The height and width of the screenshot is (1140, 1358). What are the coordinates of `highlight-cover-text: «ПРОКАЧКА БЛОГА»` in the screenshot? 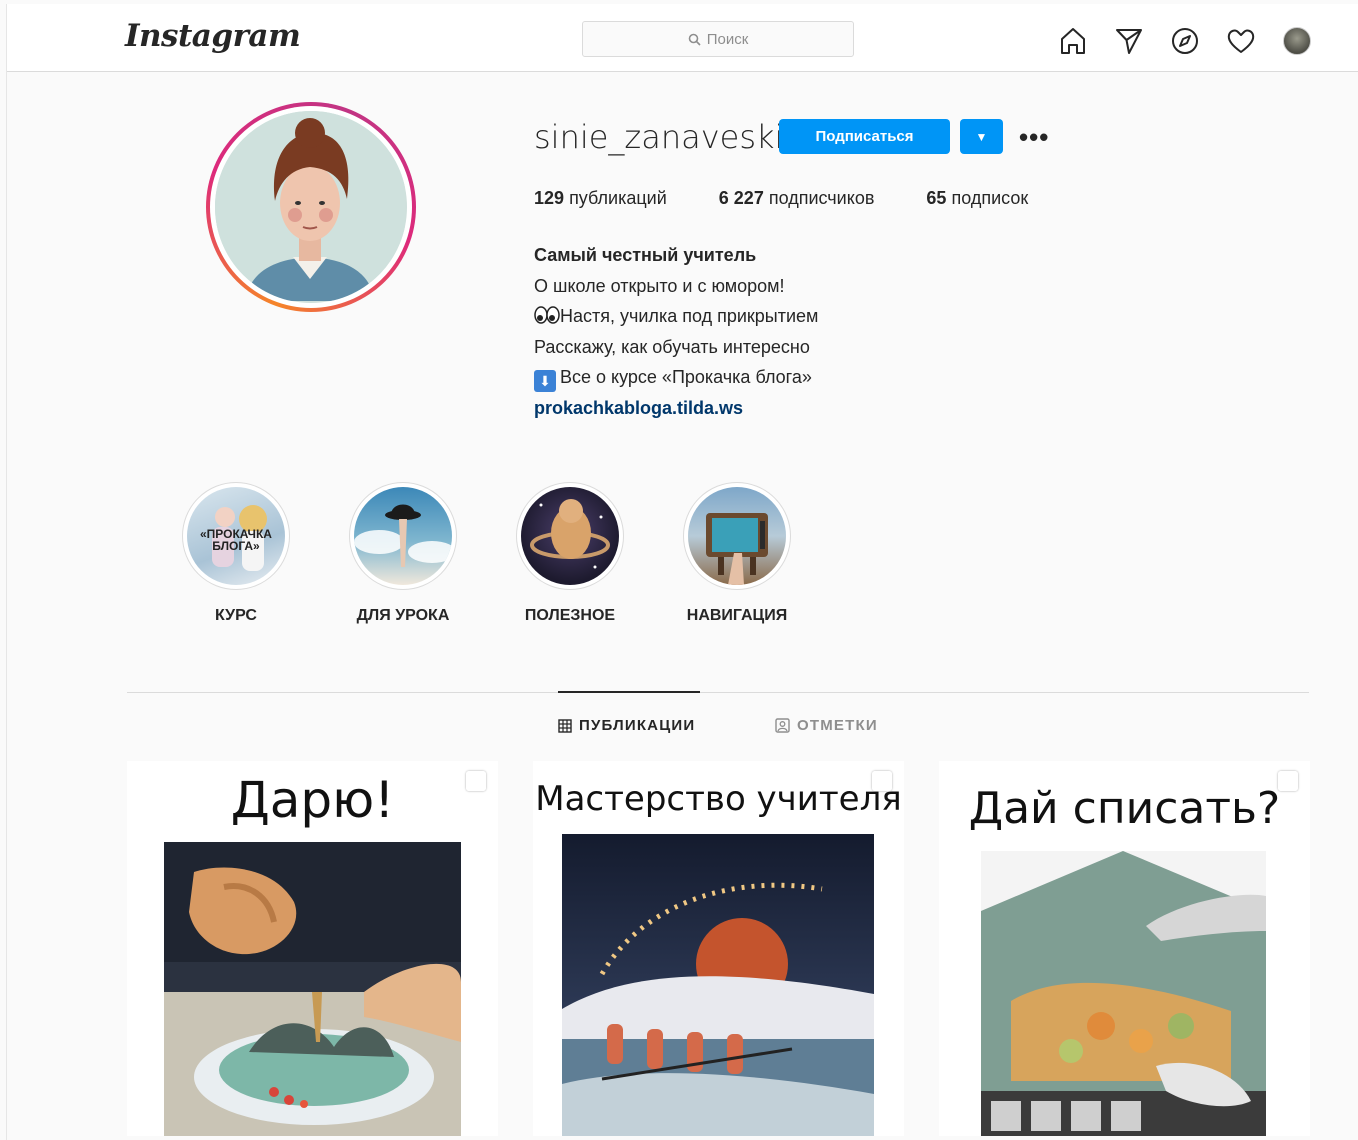 It's located at (236, 540).